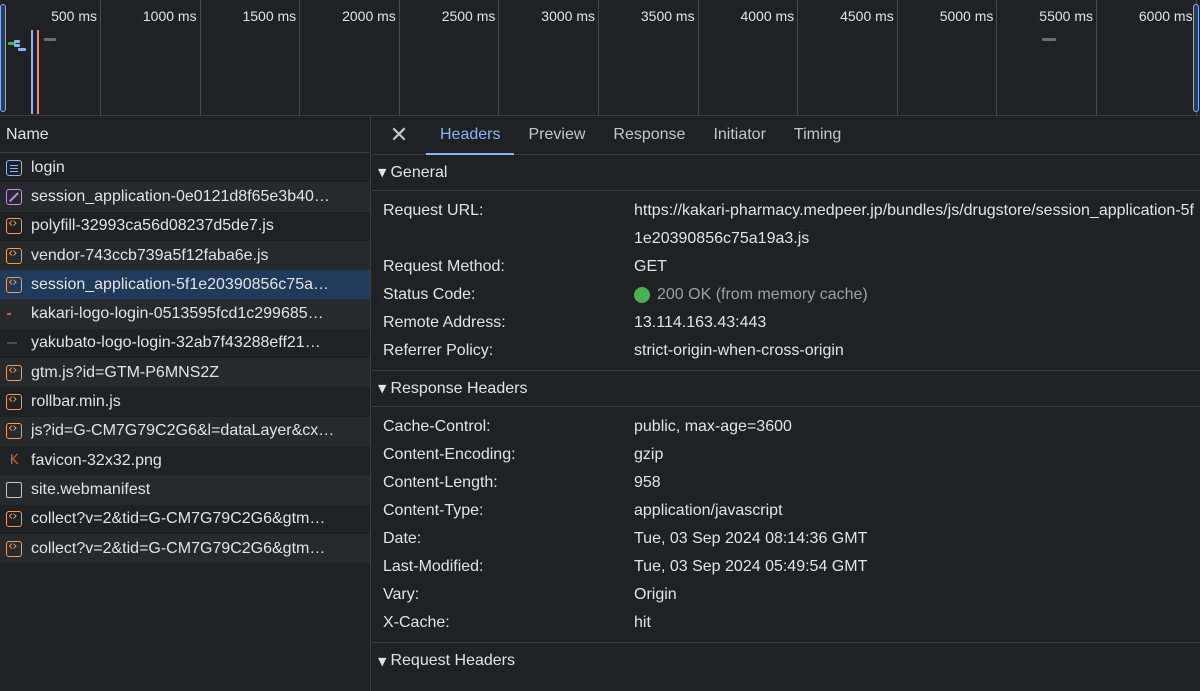  Describe the element at coordinates (185, 226) in the screenshot. I see `request-row: polyfill-32993ca56d08237d5de7.js` at that location.